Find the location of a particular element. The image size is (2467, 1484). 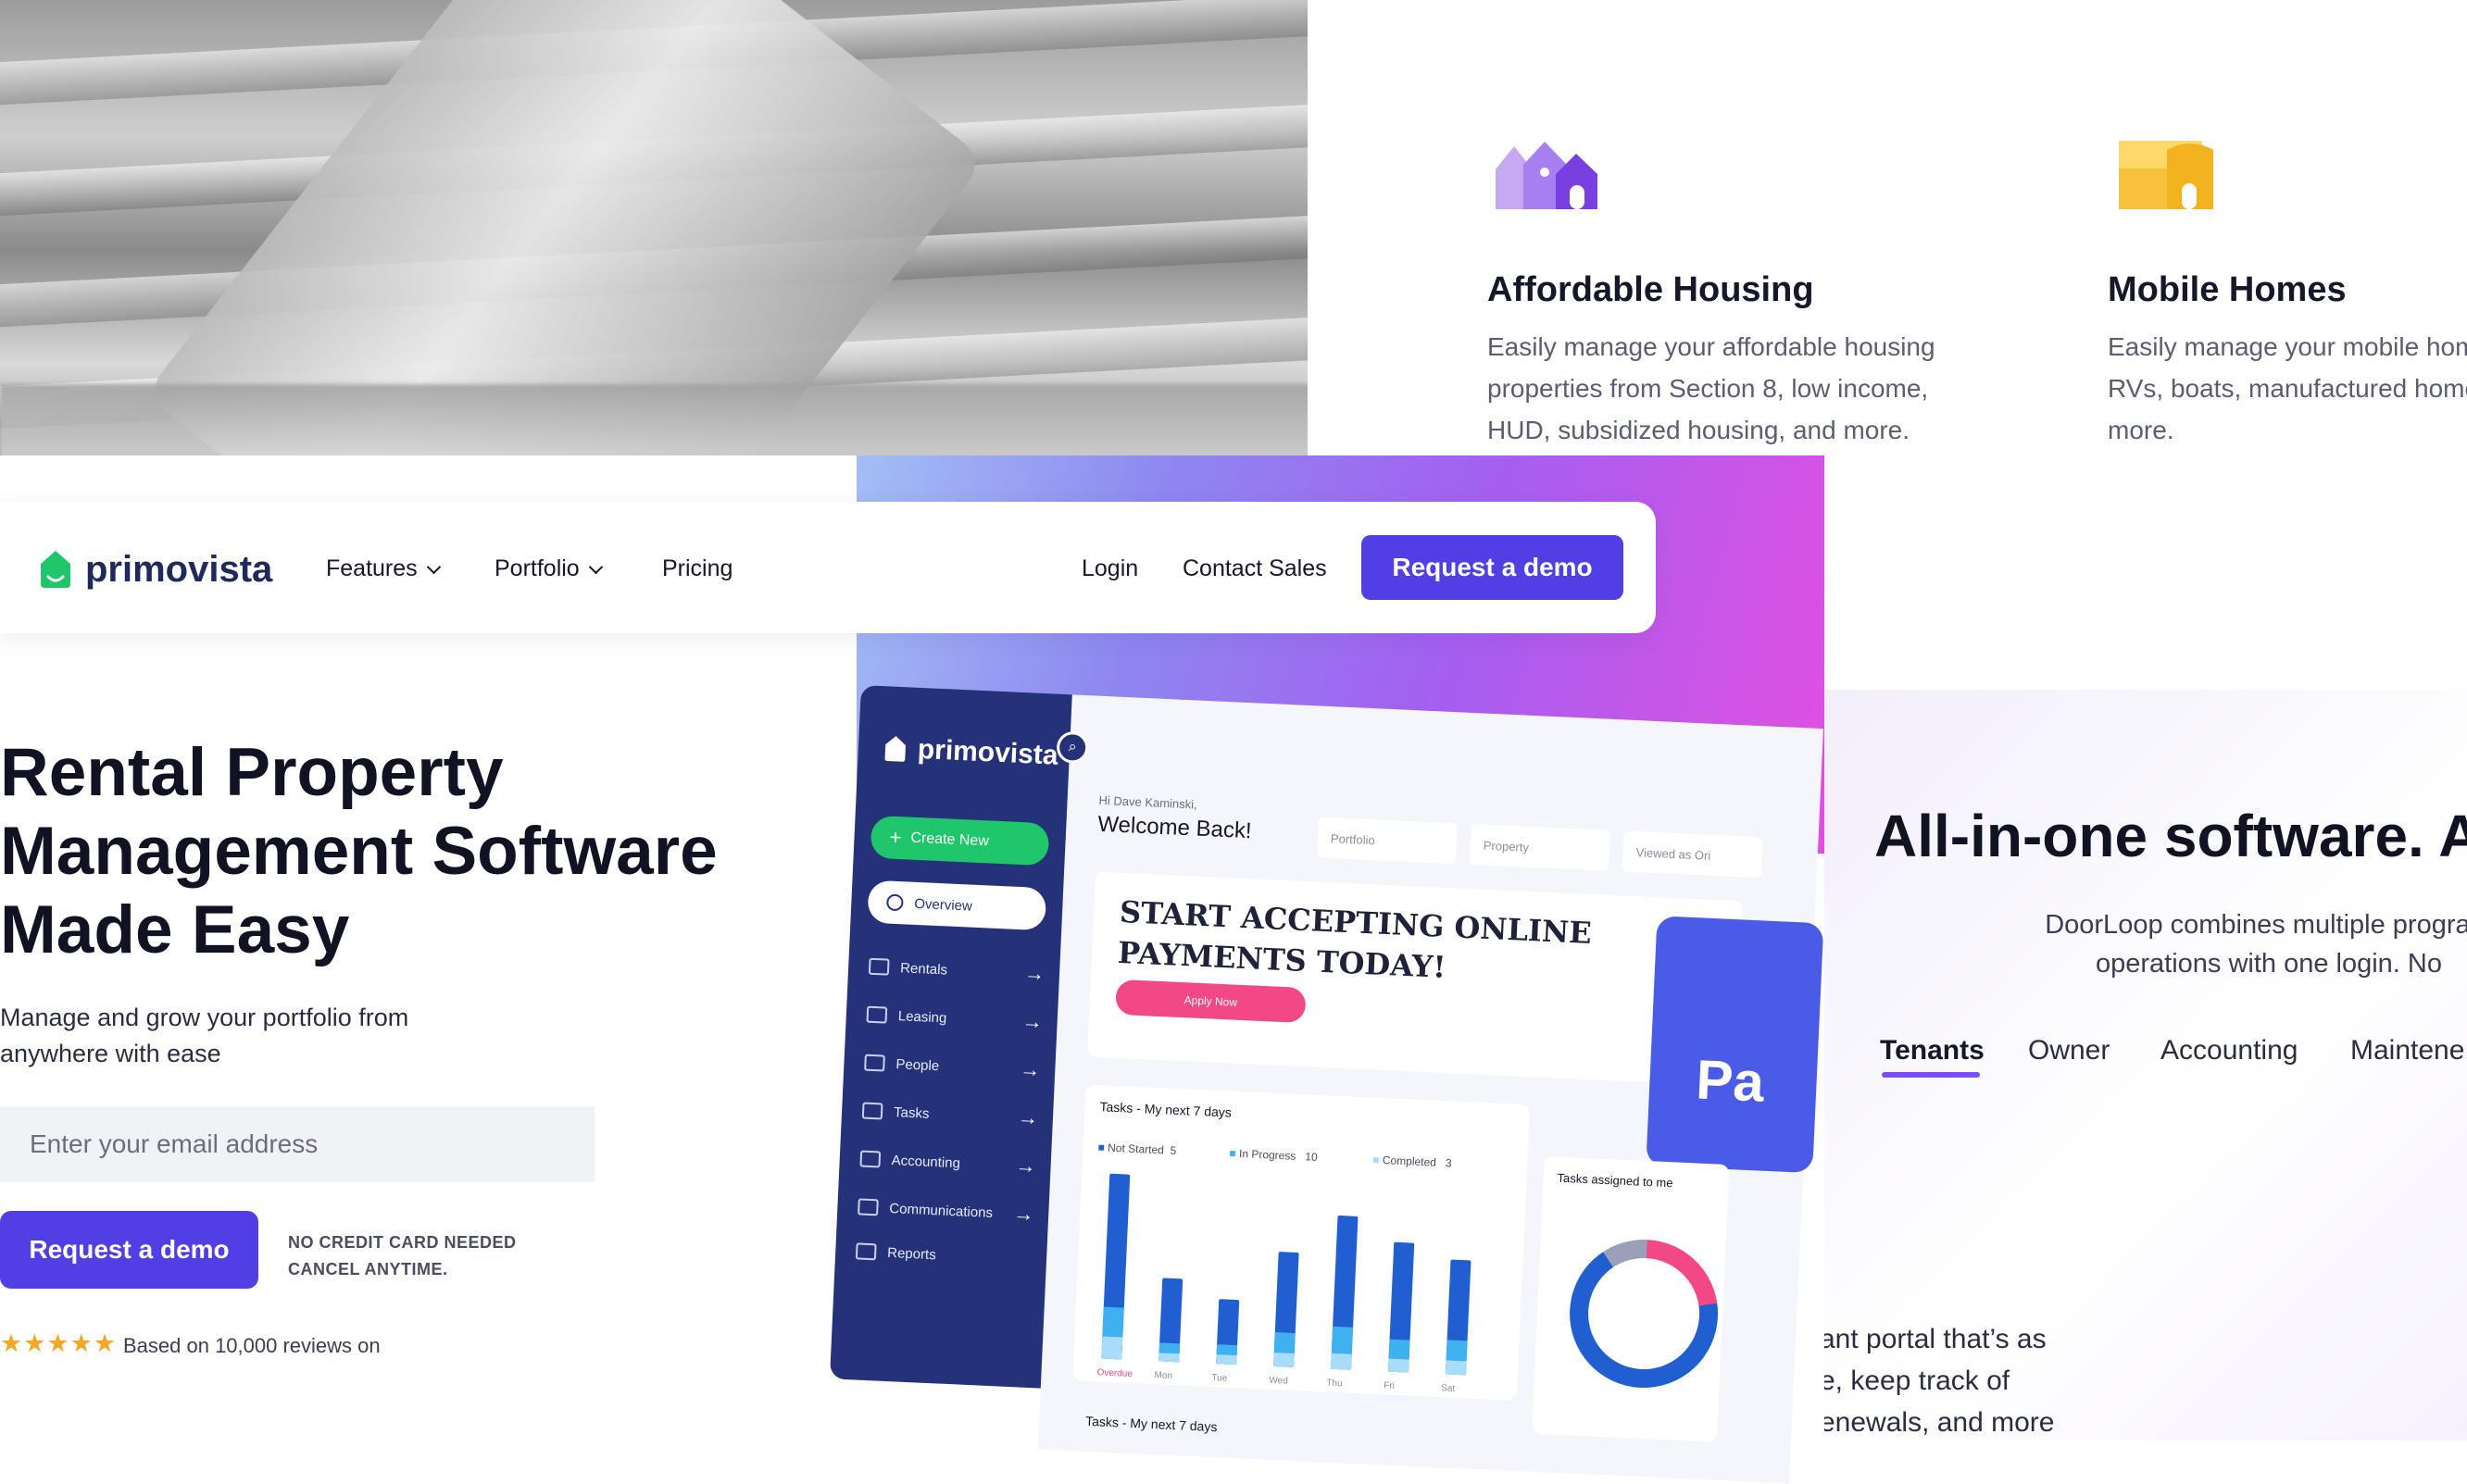

property-select: Property is located at coordinates (1539, 848).